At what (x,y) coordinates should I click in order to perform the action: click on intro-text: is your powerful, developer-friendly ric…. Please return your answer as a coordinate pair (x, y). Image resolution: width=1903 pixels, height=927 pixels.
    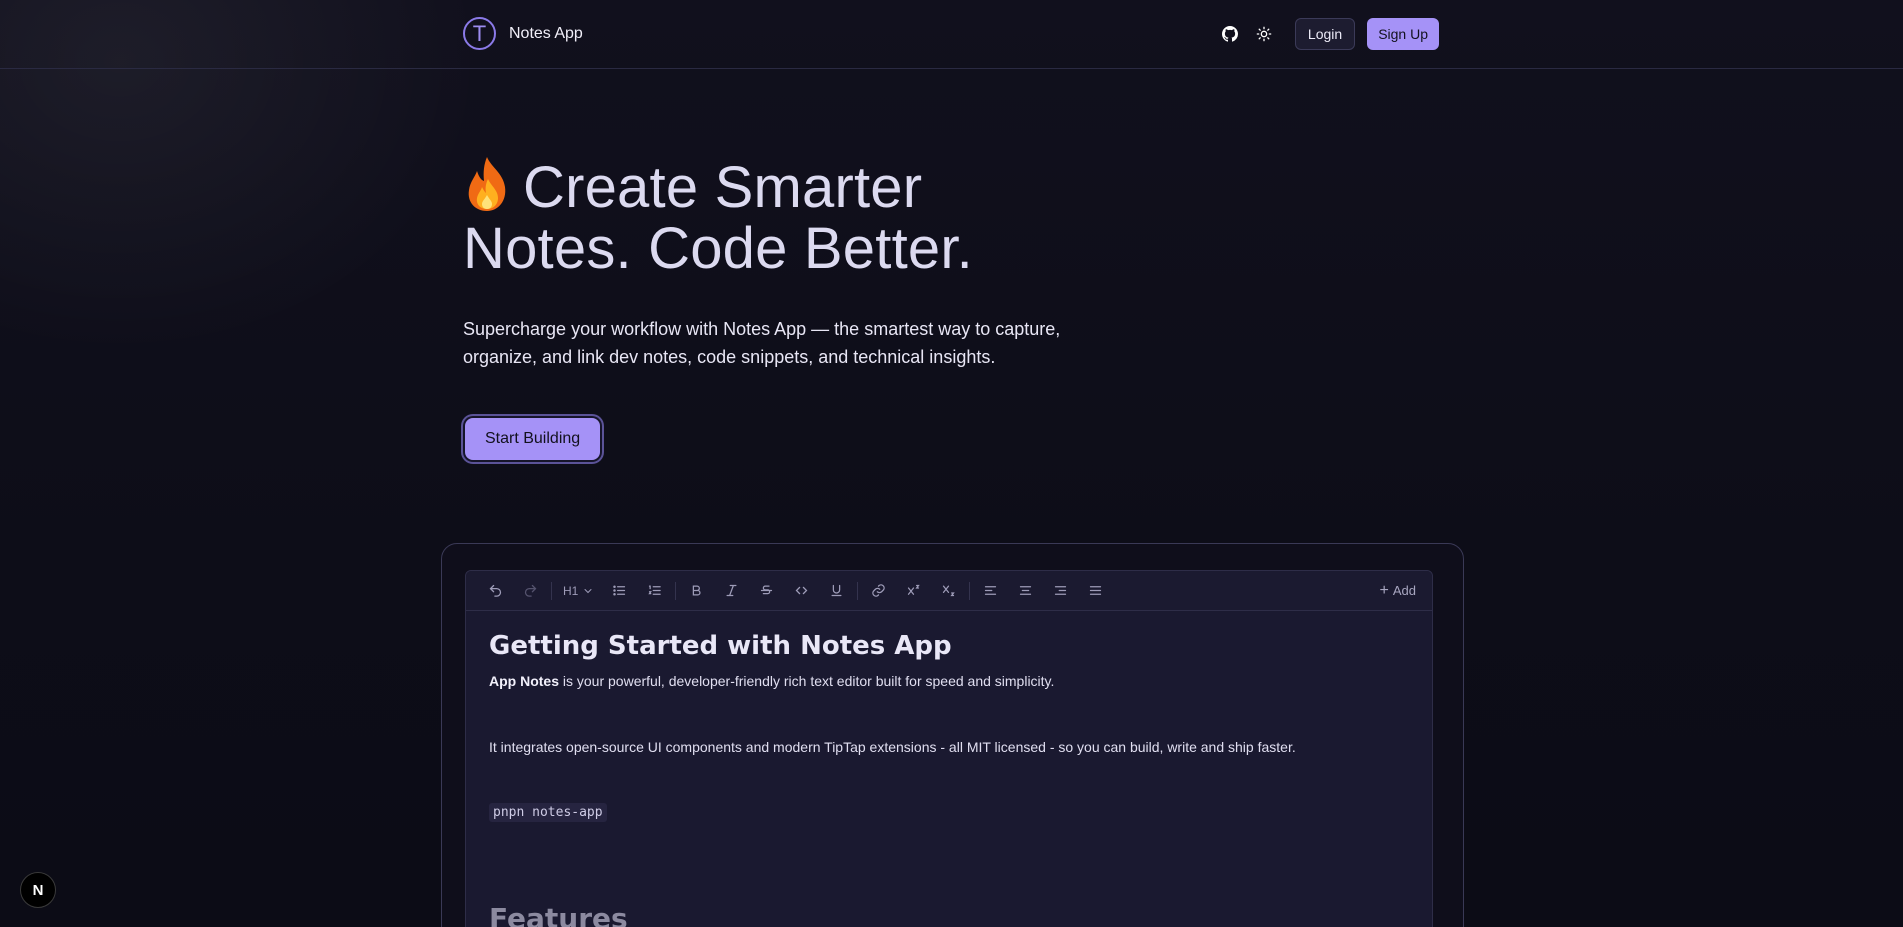
    Looking at the image, I should click on (807, 681).